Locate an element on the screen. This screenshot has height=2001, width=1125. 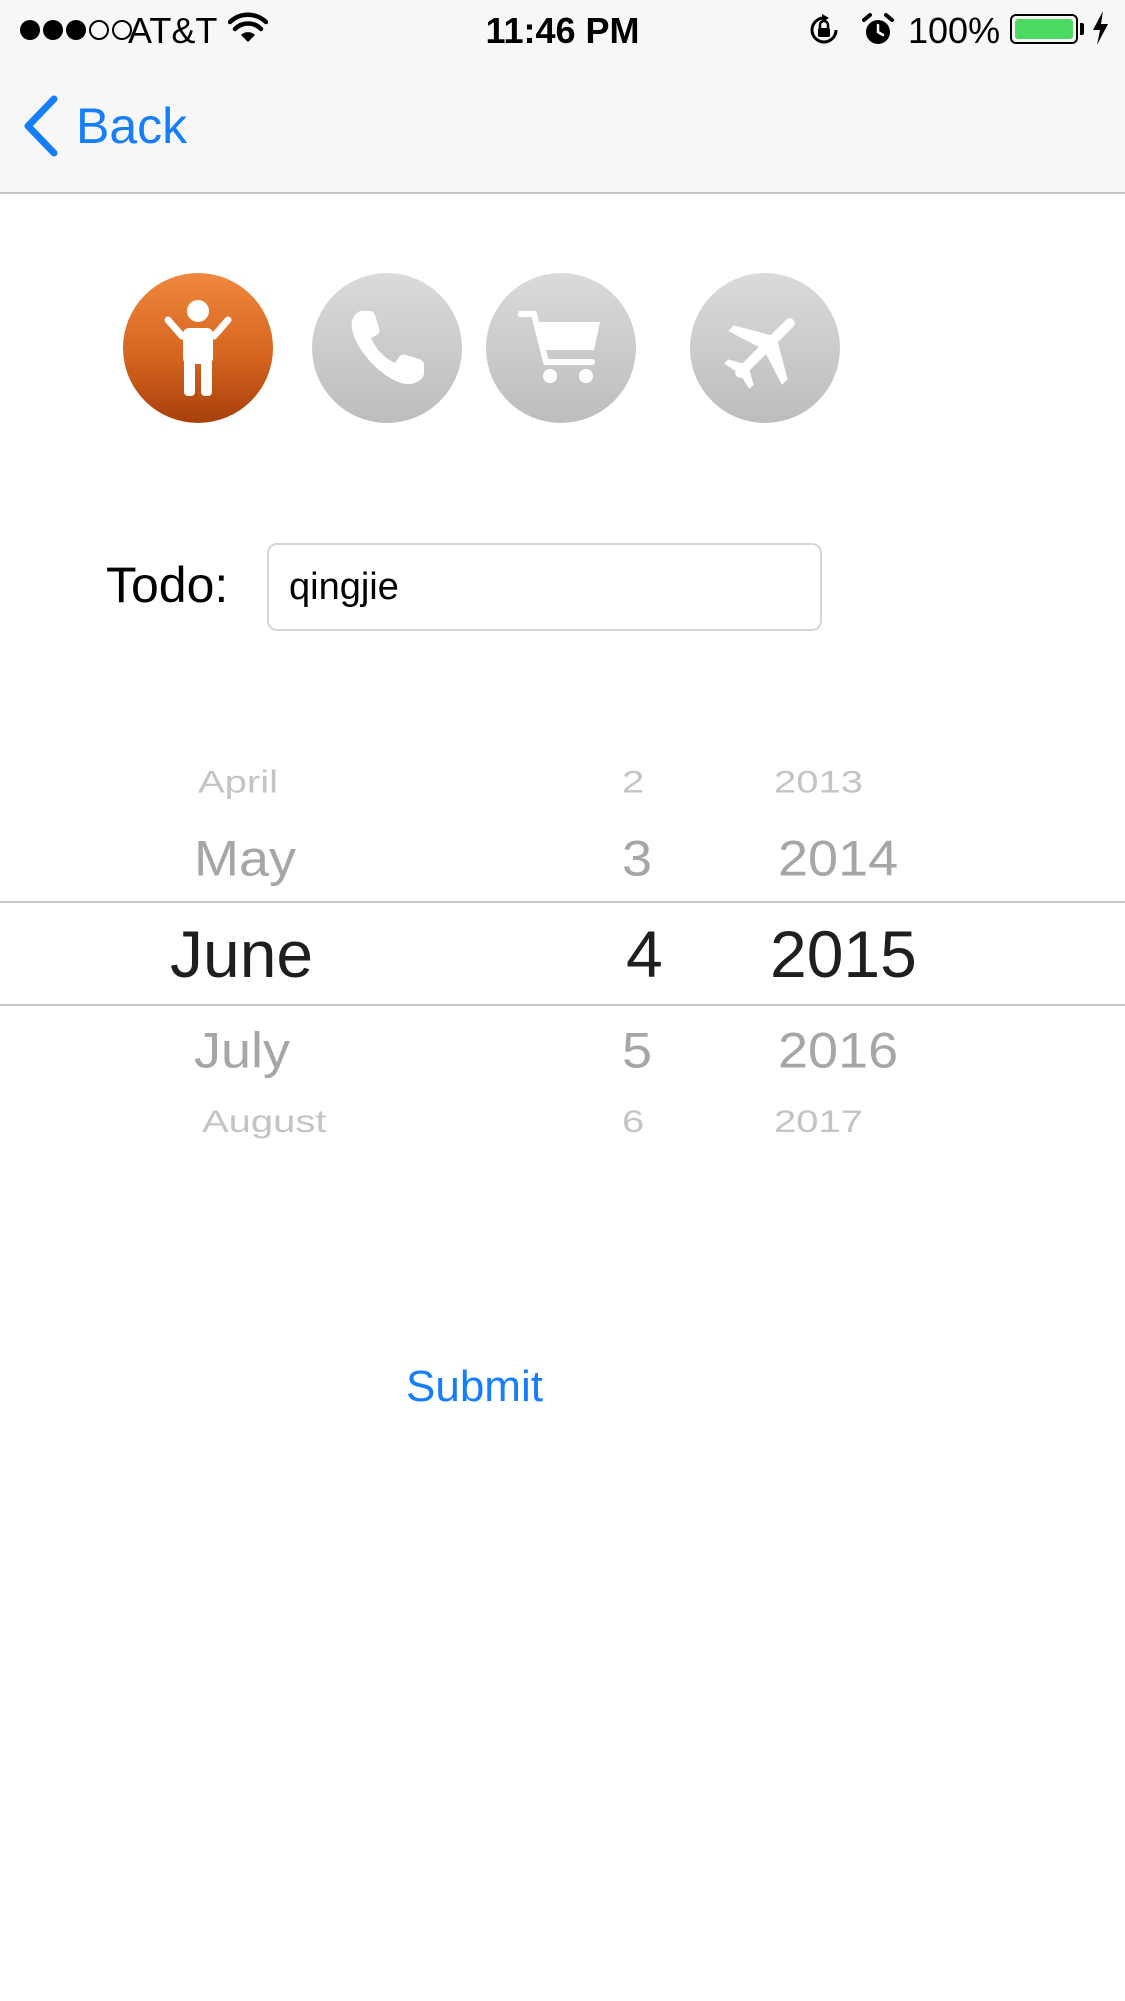
person-icon is located at coordinates (198, 348).